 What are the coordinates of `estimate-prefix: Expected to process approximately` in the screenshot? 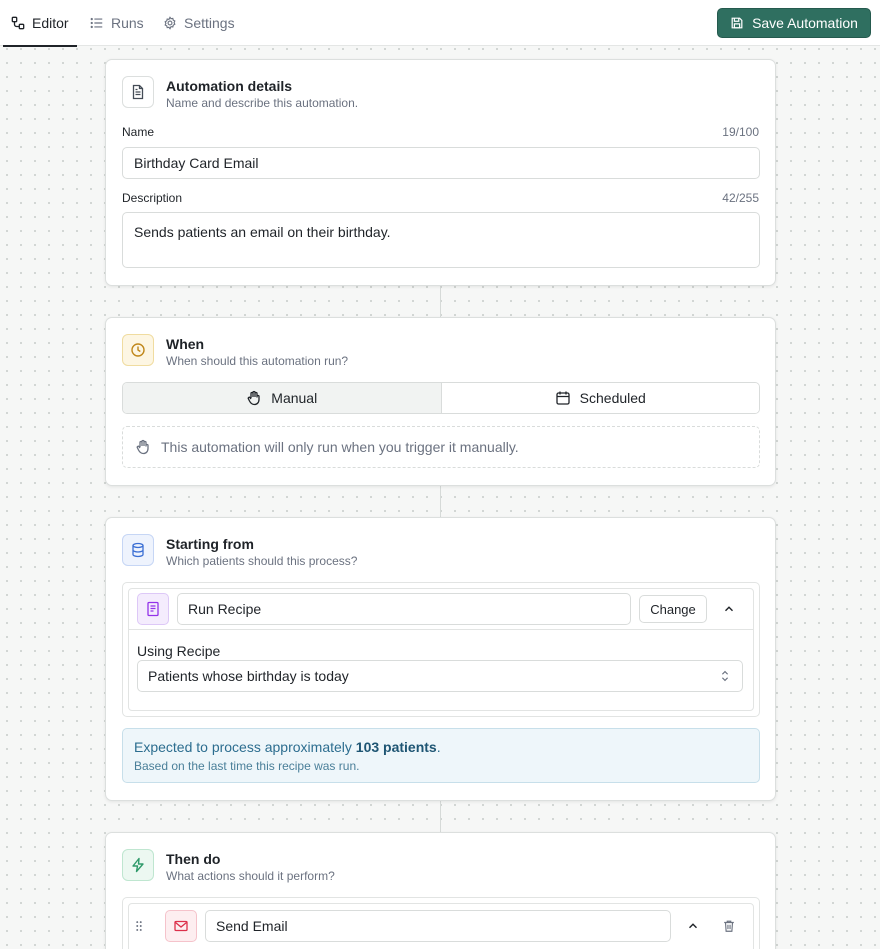 It's located at (243, 747).